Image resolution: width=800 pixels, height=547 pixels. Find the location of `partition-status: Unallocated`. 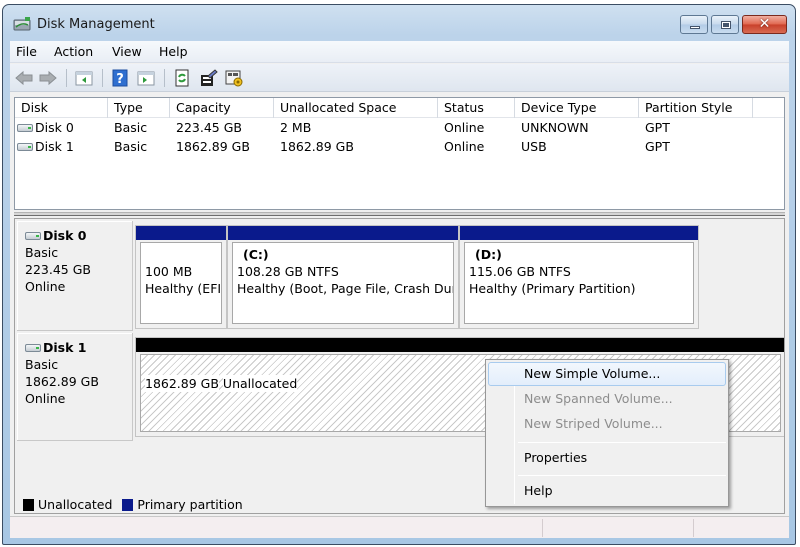

partition-status: Unallocated is located at coordinates (260, 383).